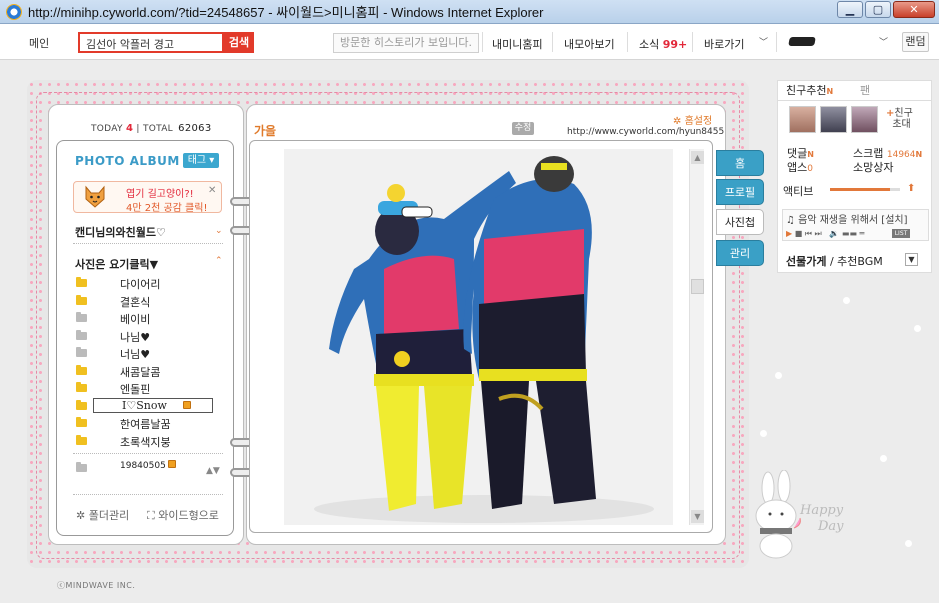  Describe the element at coordinates (517, 44) in the screenshot. I see `nav-my-minihompy: 내미니홈피` at that location.